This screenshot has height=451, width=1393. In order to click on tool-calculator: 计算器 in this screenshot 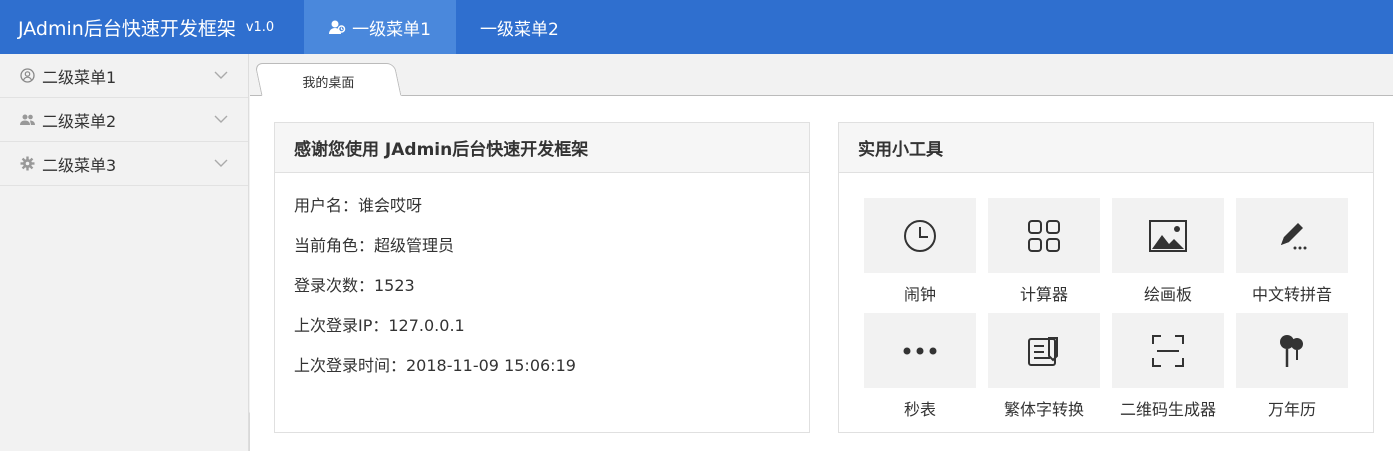, I will do `click(1044, 255)`.